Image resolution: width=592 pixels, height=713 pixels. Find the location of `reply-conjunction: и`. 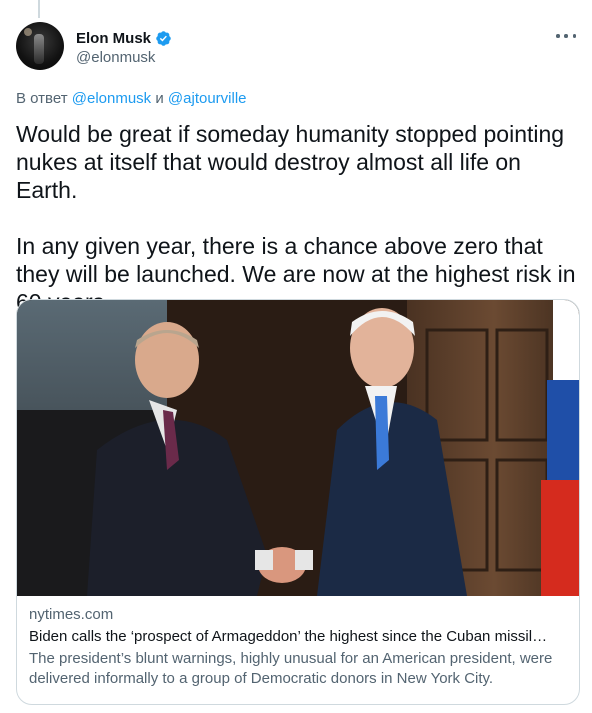

reply-conjunction: и is located at coordinates (159, 98).